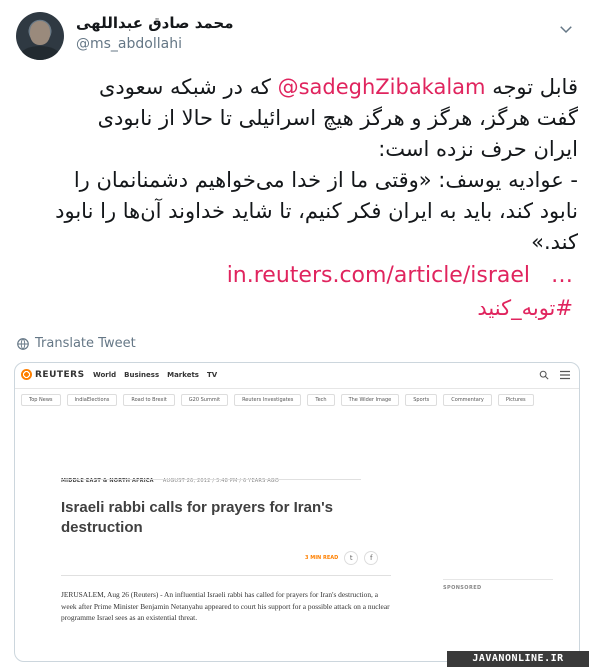 The height and width of the screenshot is (667, 589). I want to click on avatar, so click(40, 36).